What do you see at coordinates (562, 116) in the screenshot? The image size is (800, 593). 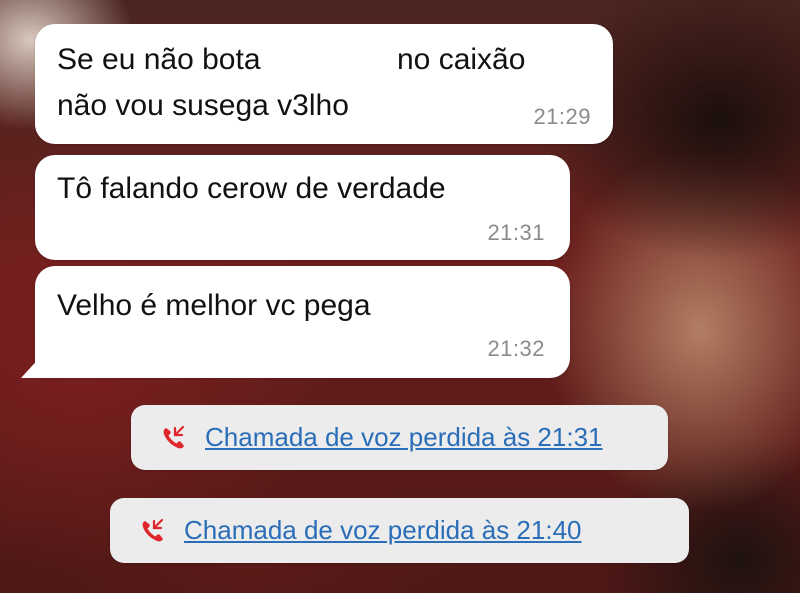 I see `message-timestamp: 21:29` at bounding box center [562, 116].